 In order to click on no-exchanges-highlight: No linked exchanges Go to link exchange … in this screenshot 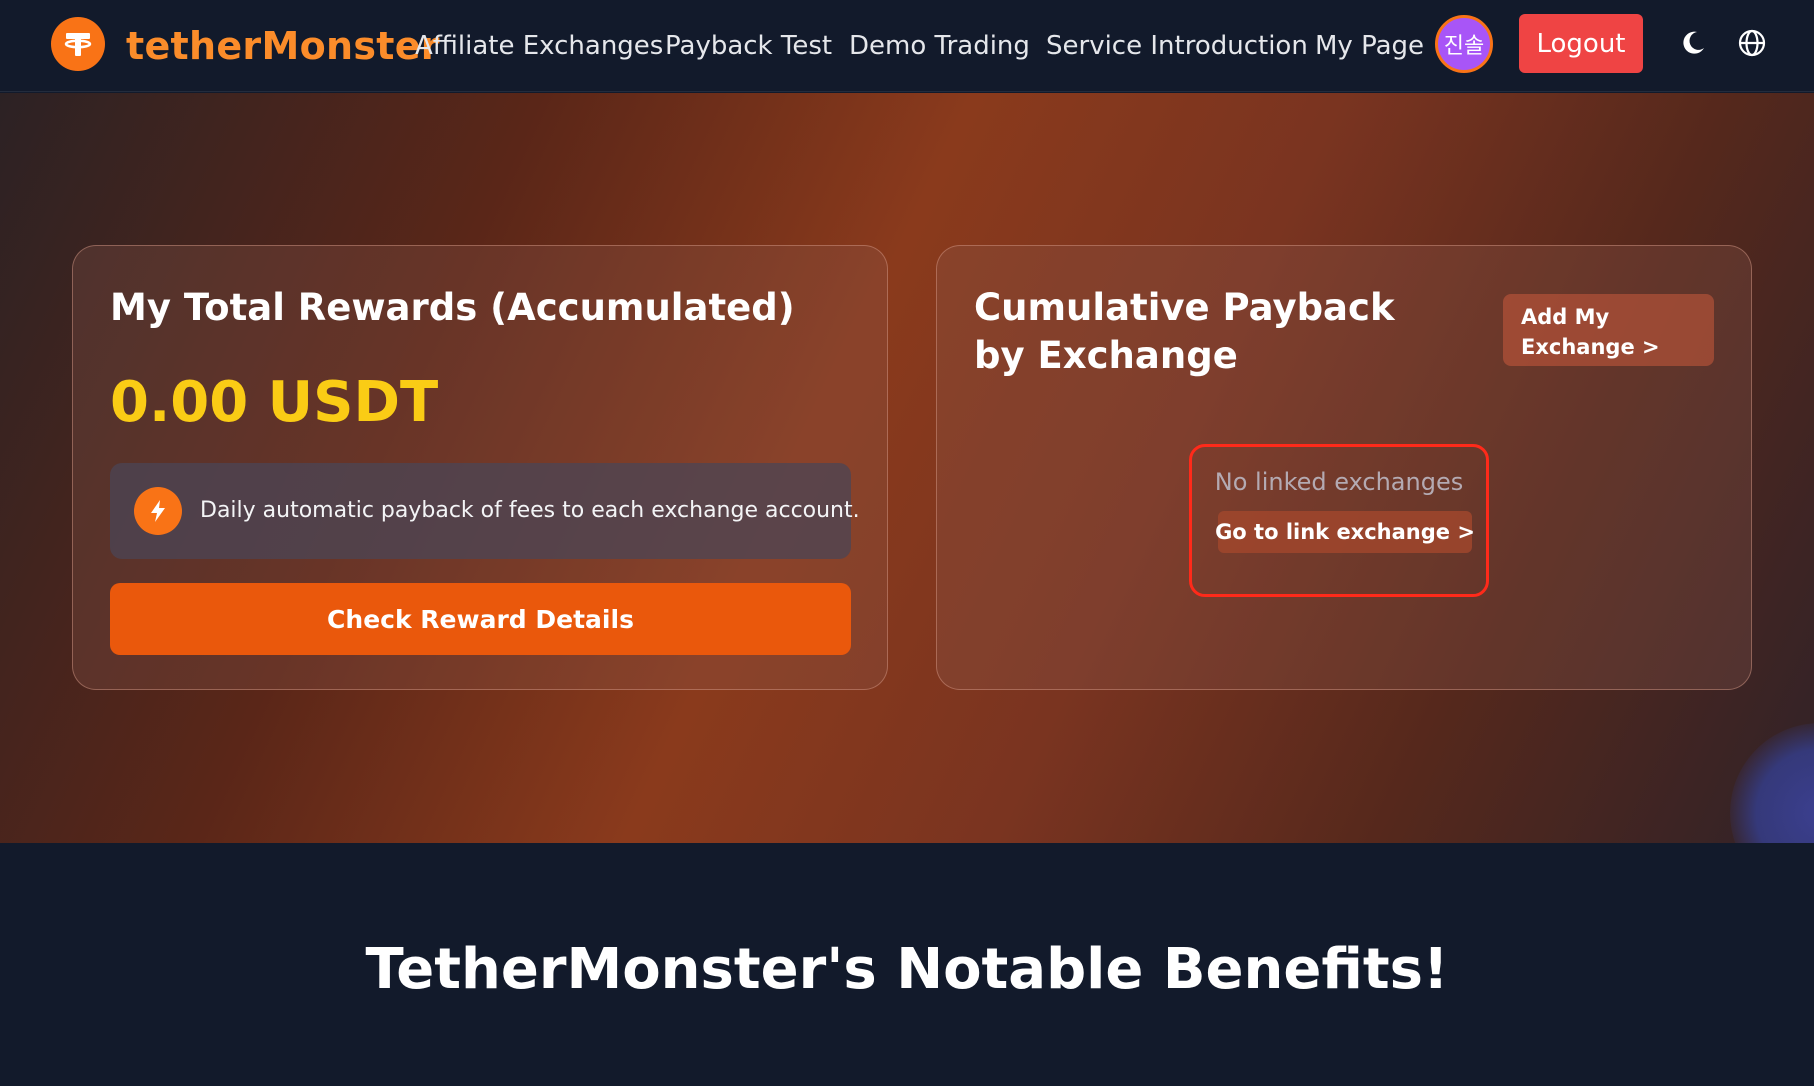, I will do `click(1339, 520)`.